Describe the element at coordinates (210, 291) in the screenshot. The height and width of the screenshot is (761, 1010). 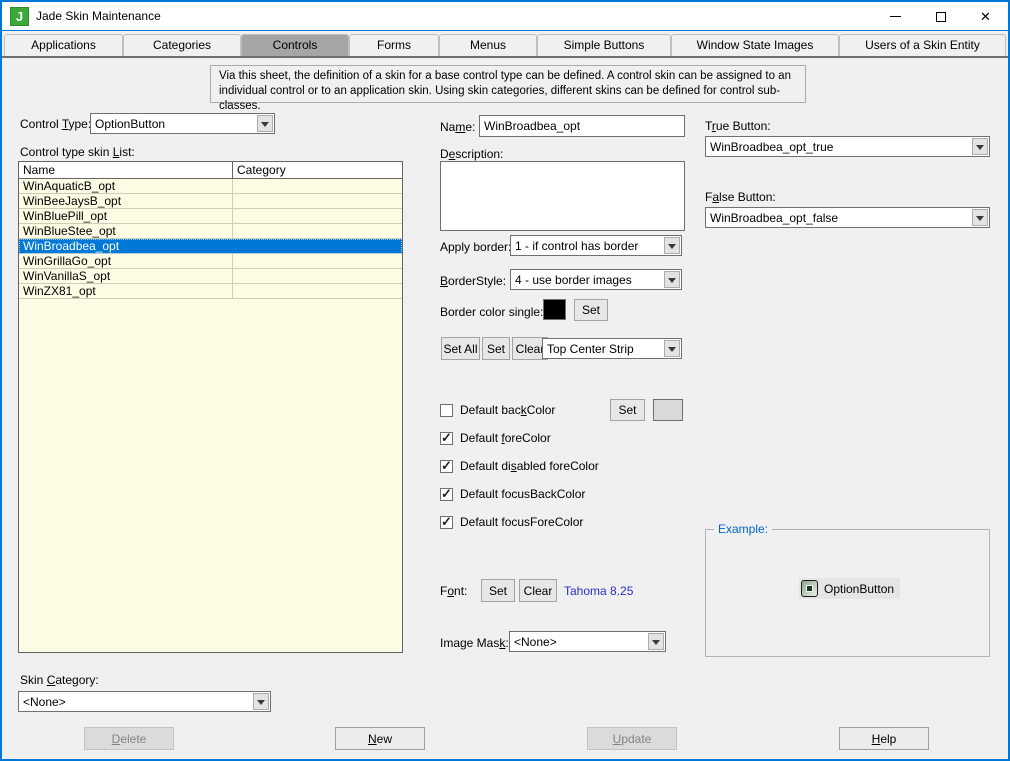
I see `list-item: WinZX81_opt` at that location.